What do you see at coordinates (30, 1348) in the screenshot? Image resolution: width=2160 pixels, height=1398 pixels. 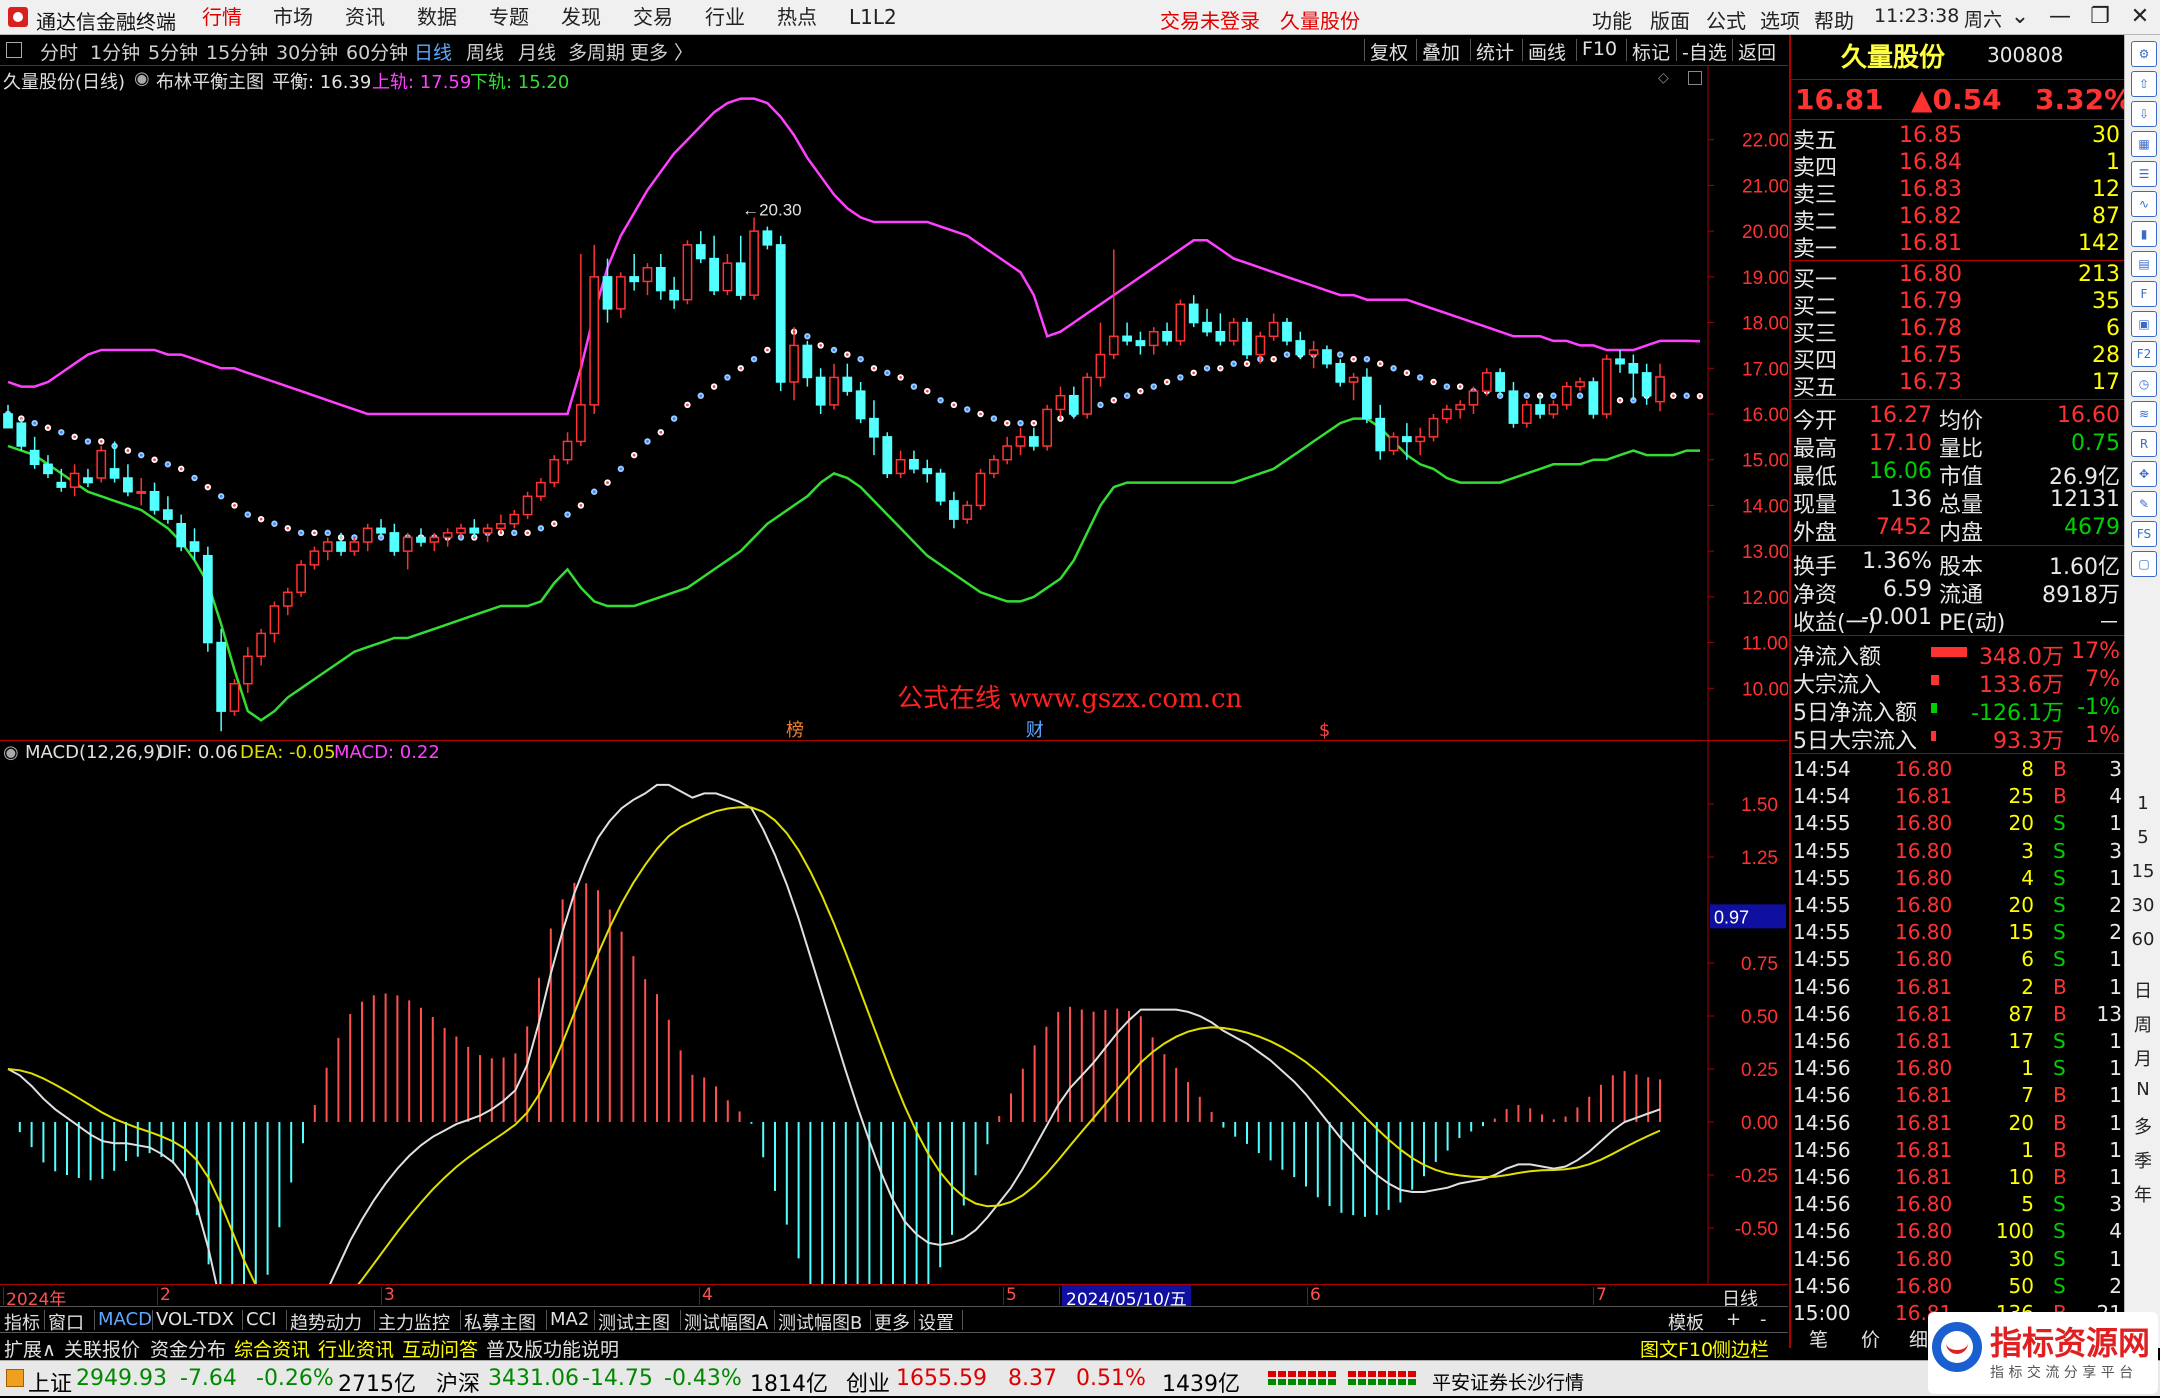 I see `news-item-0: 扩展∧` at bounding box center [30, 1348].